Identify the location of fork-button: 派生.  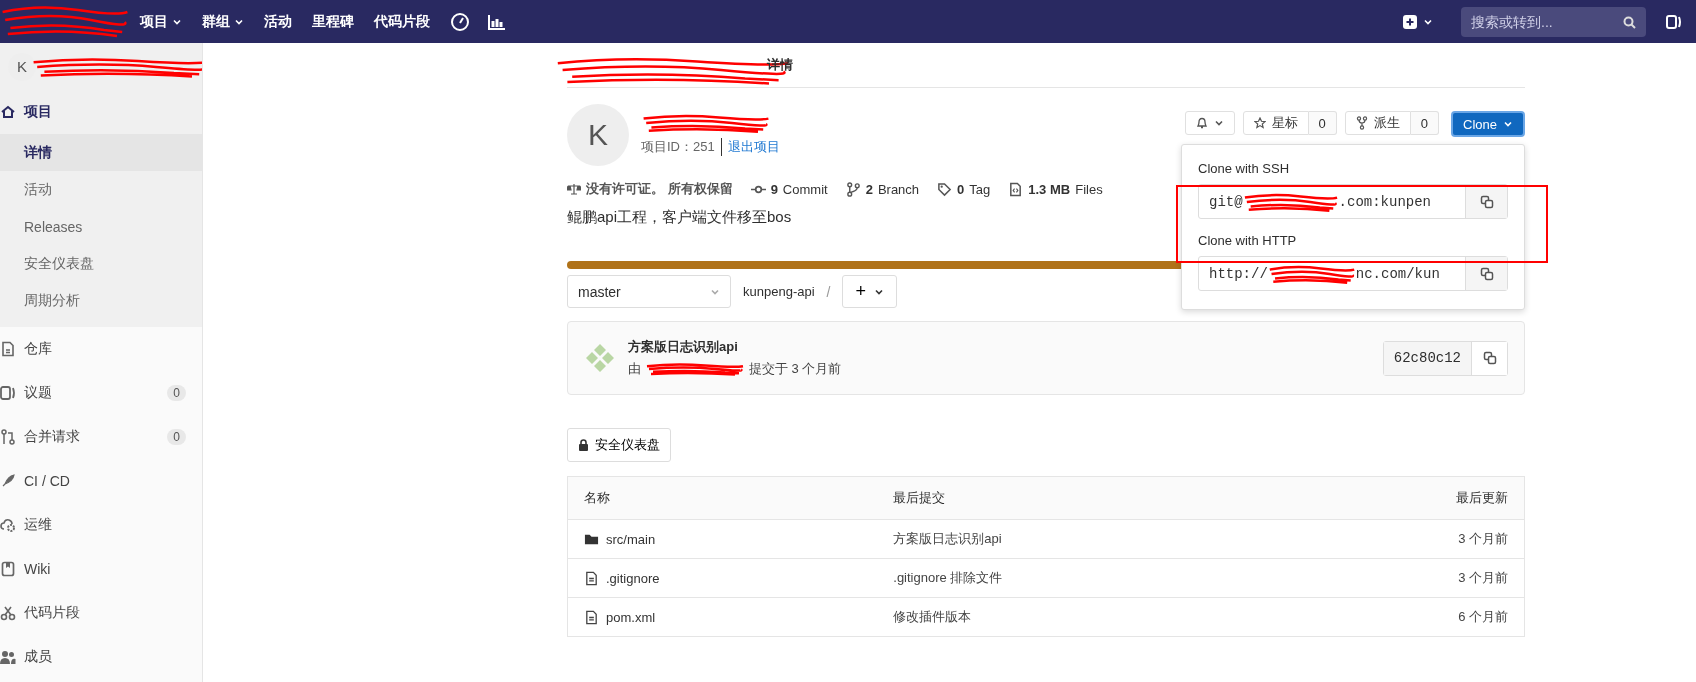
(1377, 123).